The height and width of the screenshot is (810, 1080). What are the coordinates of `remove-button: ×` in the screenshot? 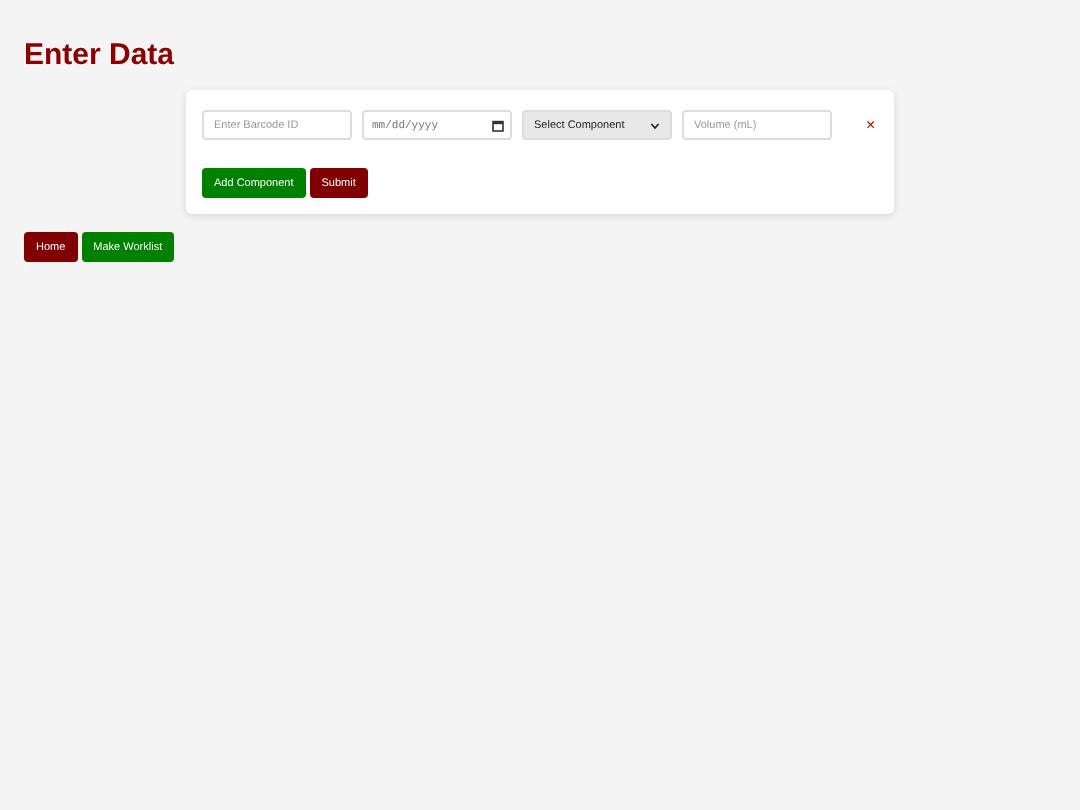 It's located at (871, 125).